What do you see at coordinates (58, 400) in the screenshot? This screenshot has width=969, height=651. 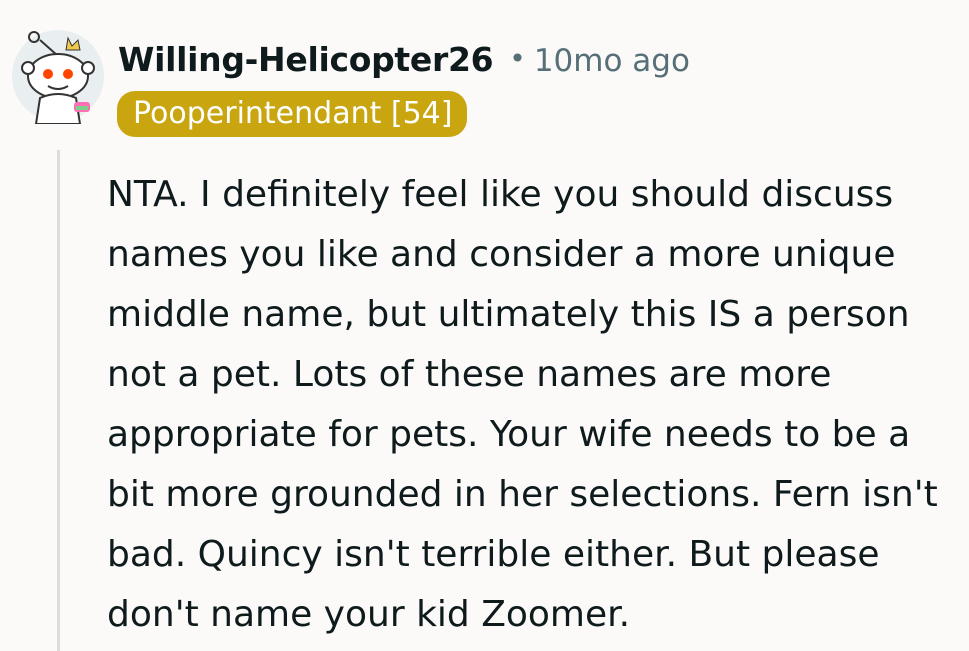 I see `thread-line` at bounding box center [58, 400].